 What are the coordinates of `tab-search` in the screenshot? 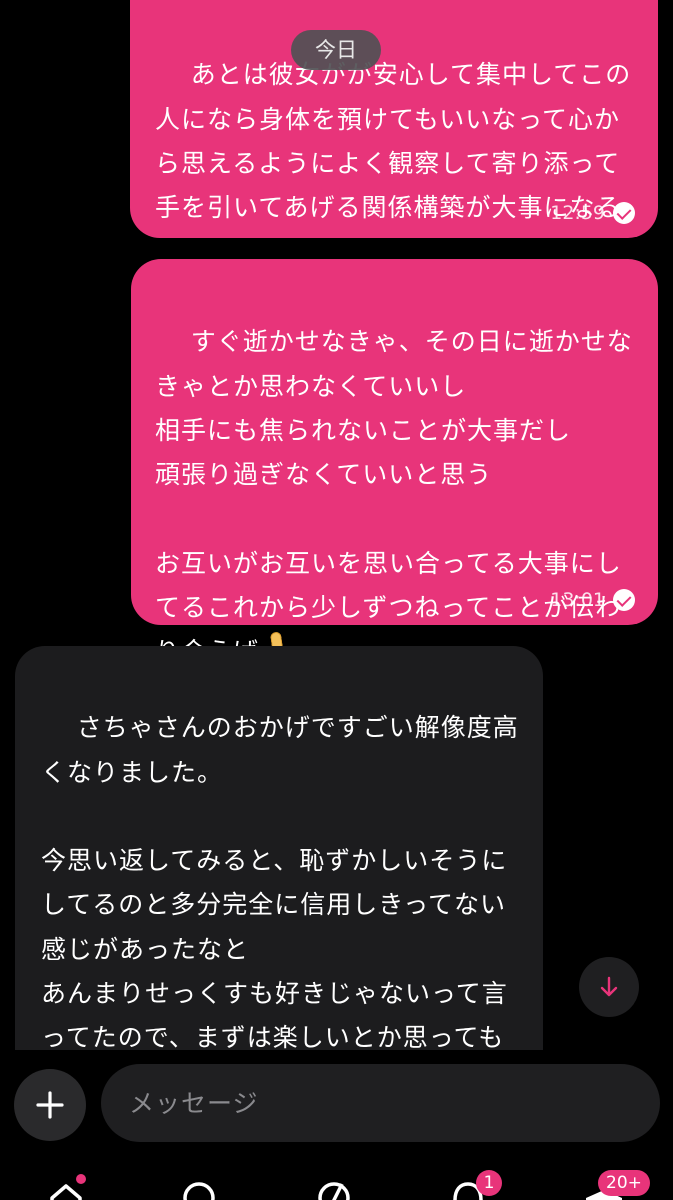 It's located at (200, 1189).